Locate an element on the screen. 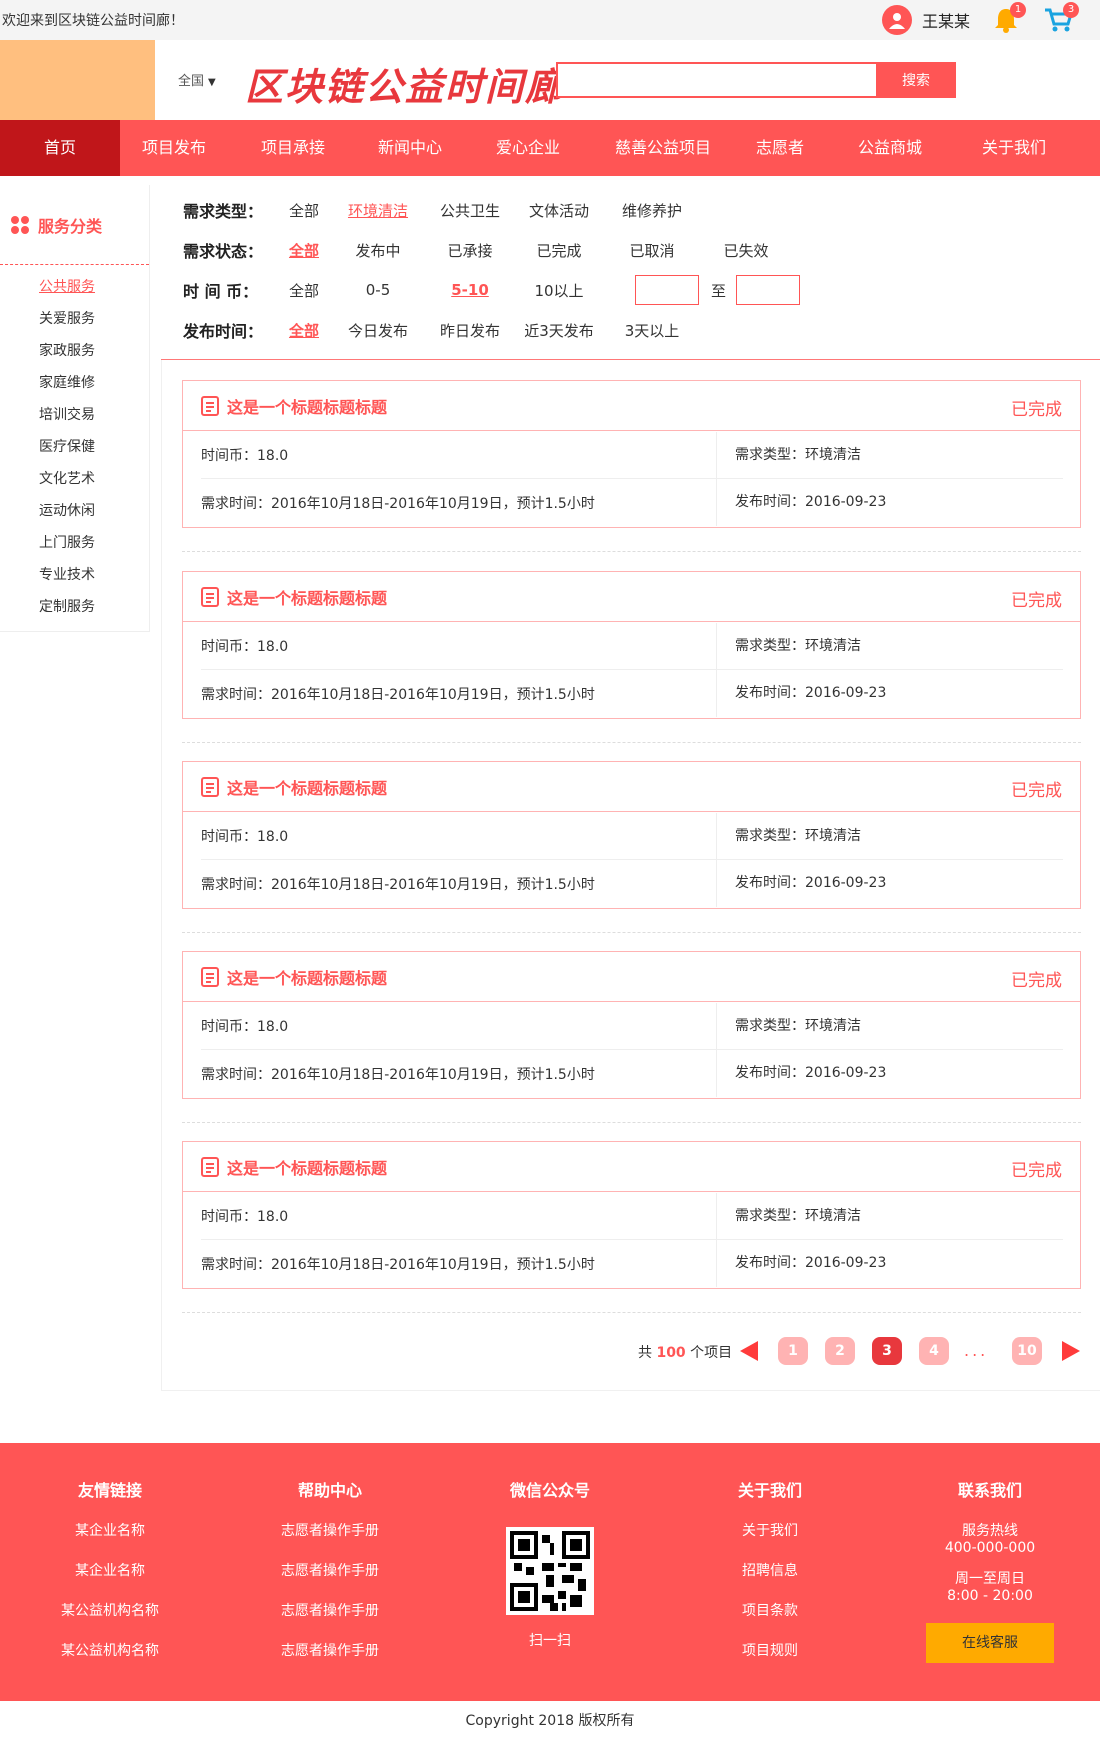 Image resolution: width=1100 pixels, height=1741 pixels. page-button-1: 1 is located at coordinates (793, 1351).